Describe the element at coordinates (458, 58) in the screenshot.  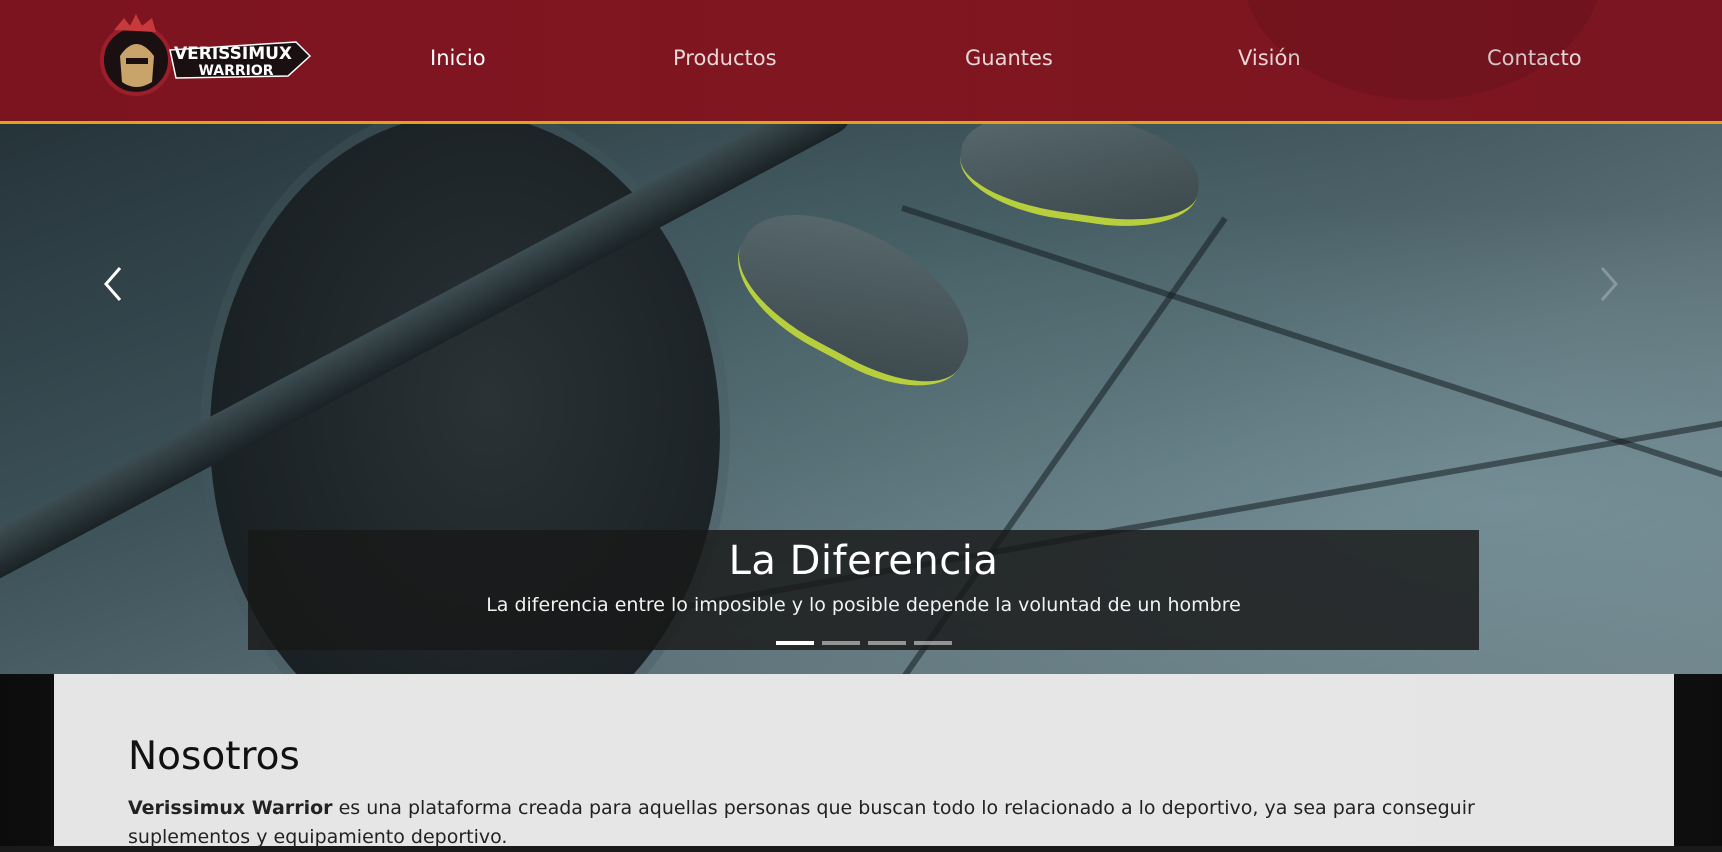
I see `nav-link-inicio: Inicio` at that location.